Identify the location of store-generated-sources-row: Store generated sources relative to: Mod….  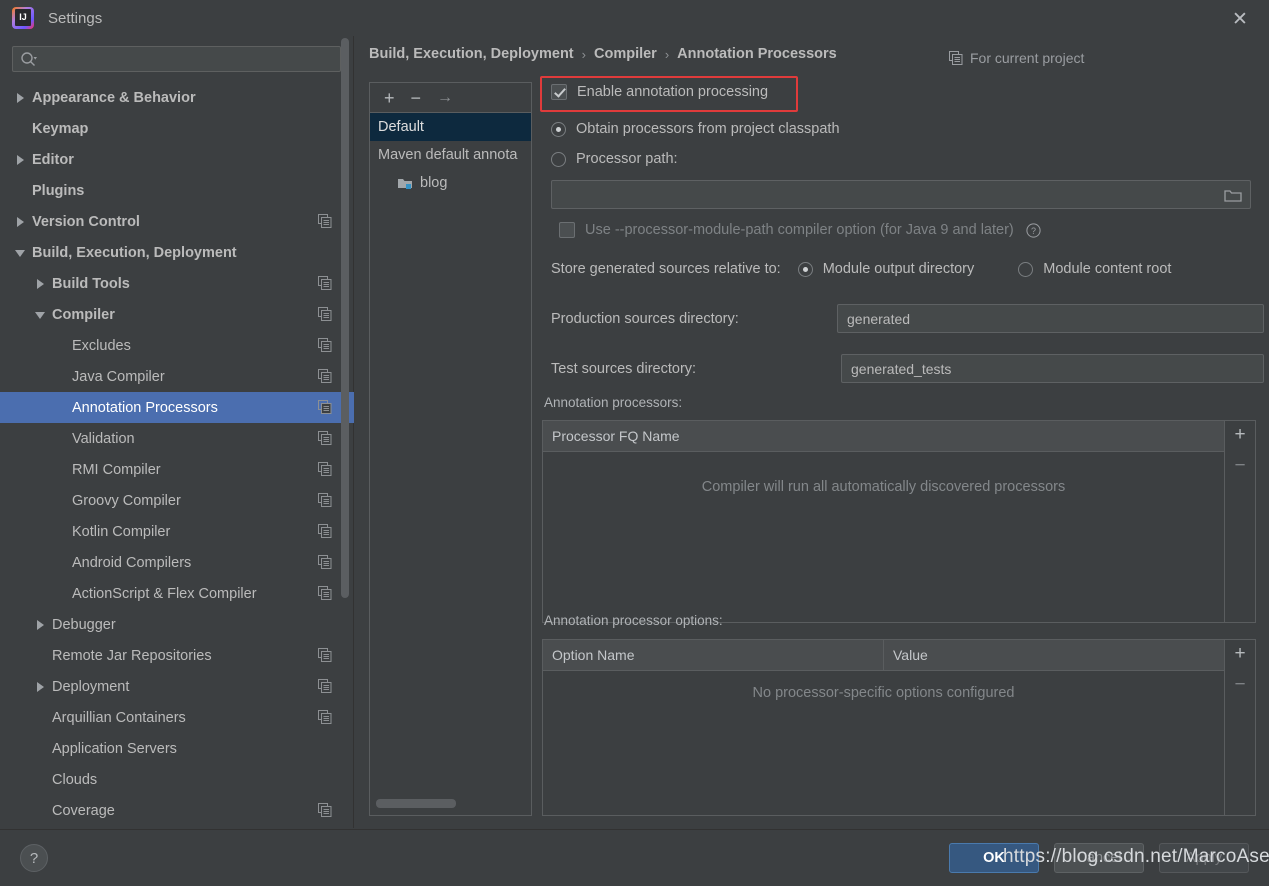
(861, 269).